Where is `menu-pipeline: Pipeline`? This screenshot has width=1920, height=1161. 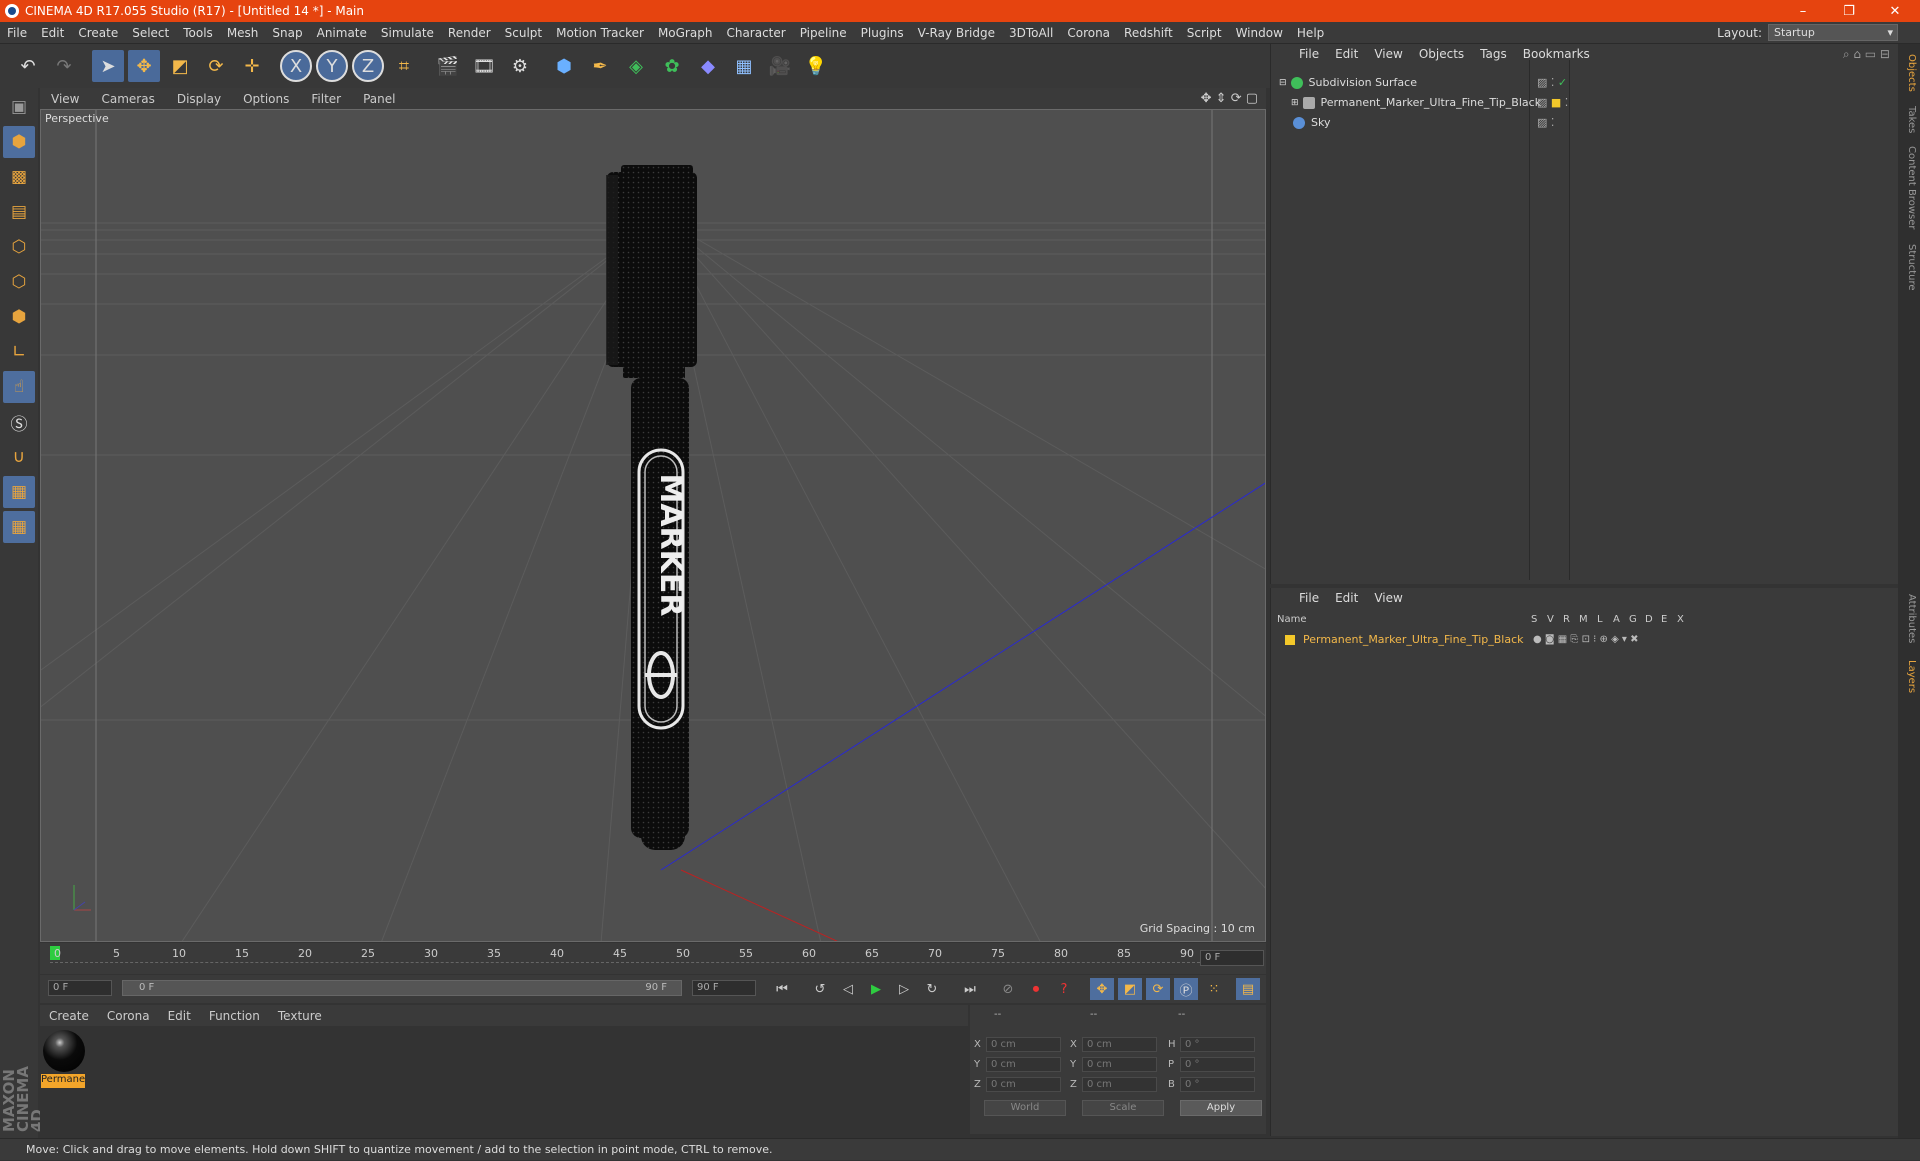
menu-pipeline: Pipeline is located at coordinates (823, 33).